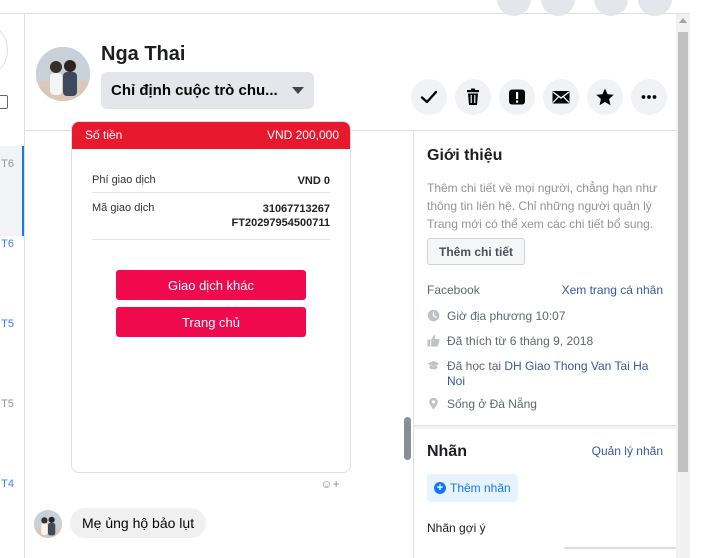  What do you see at coordinates (456, 528) in the screenshot?
I see `suggested-labels-heading: Nhãn gợi ý` at bounding box center [456, 528].